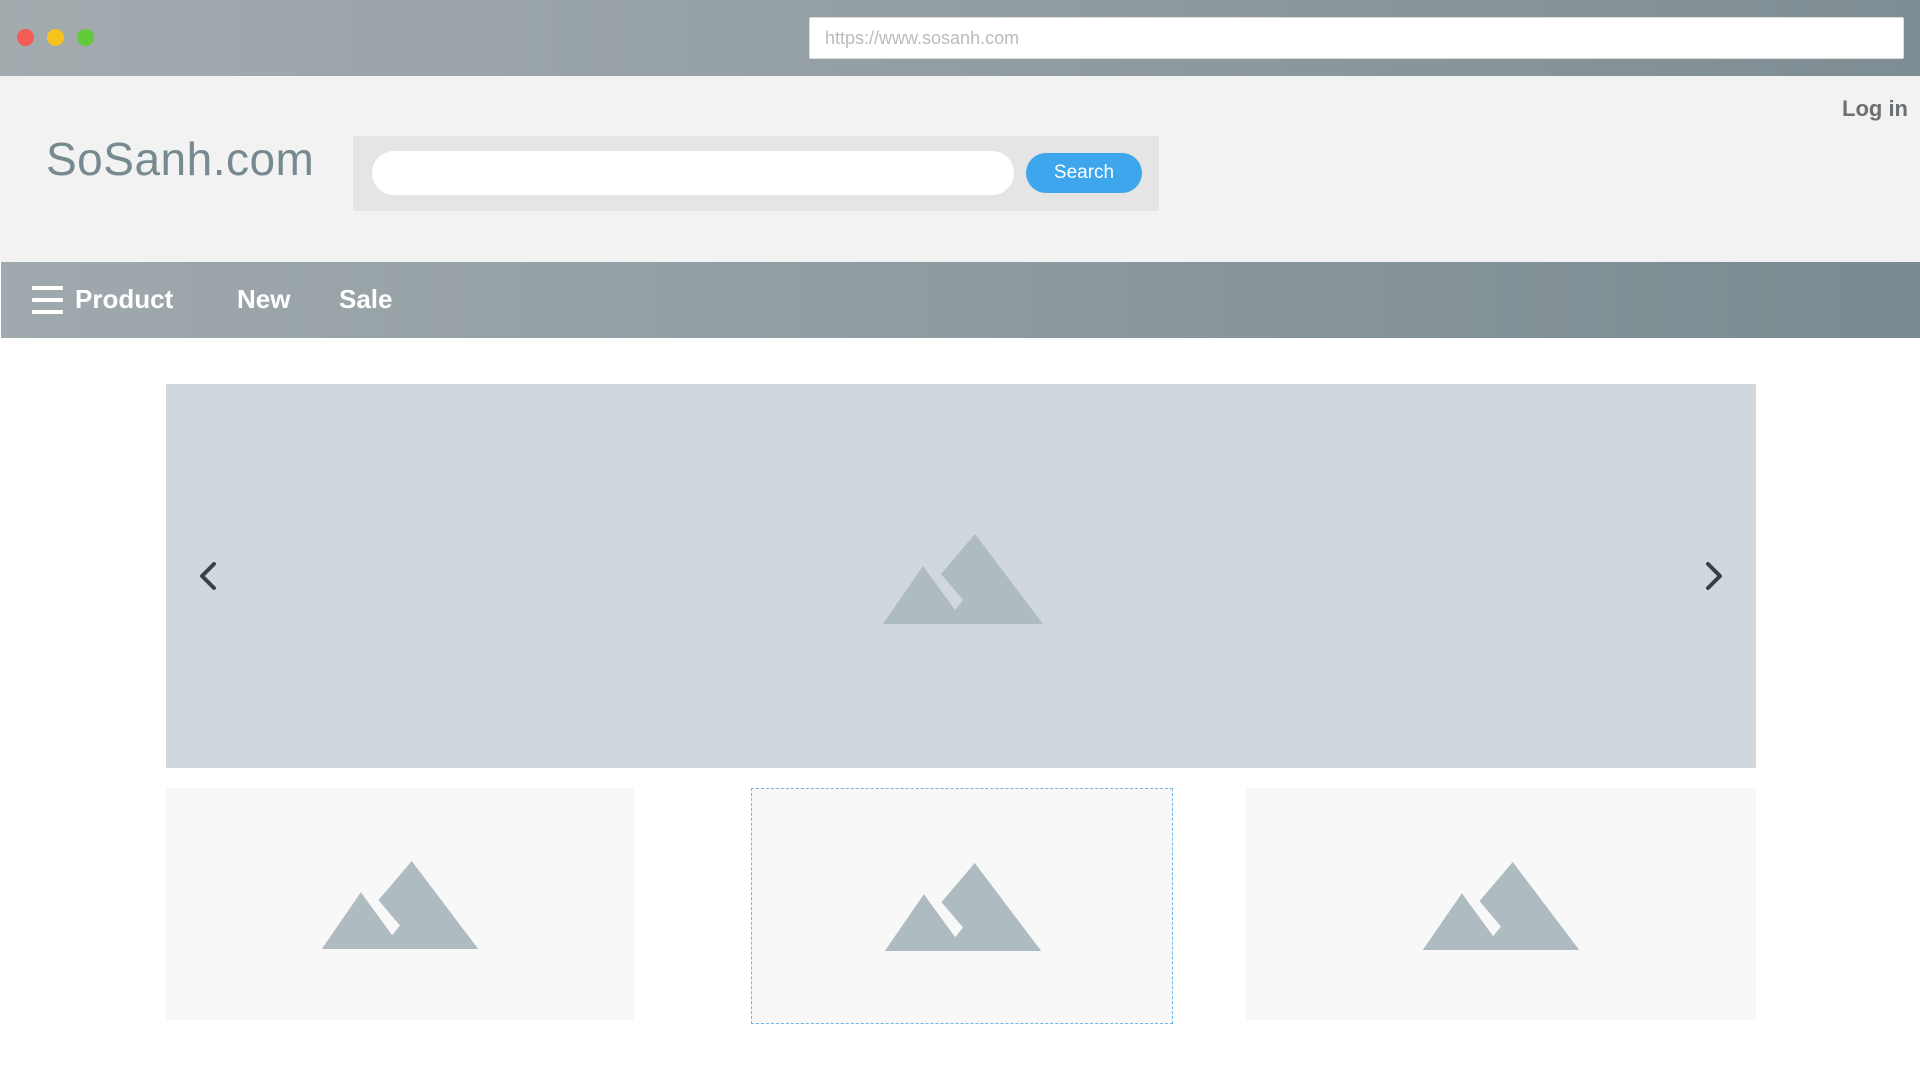  What do you see at coordinates (47, 300) in the screenshot?
I see `hamburger-icon` at bounding box center [47, 300].